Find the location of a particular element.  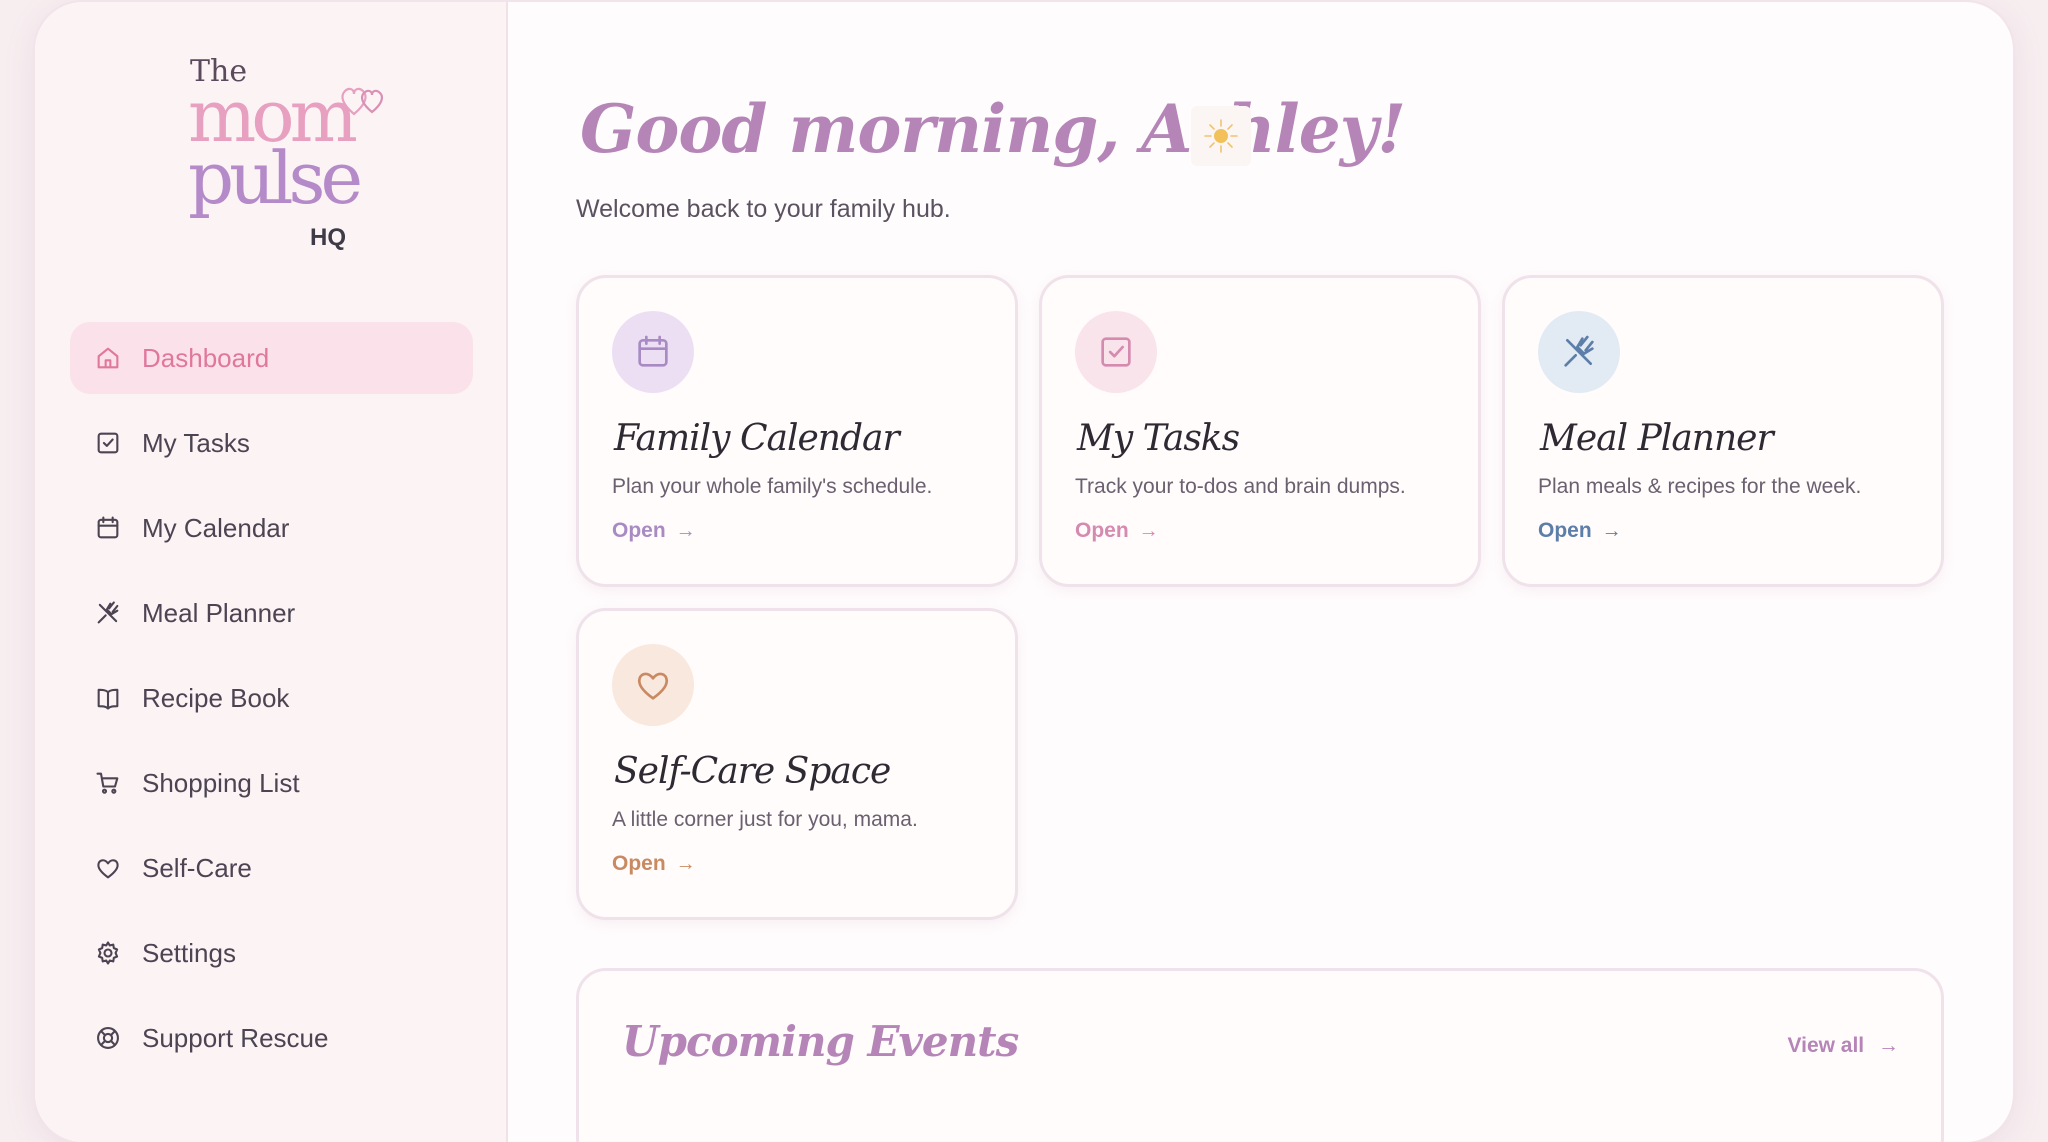

sidebar-item-label: Shopping List is located at coordinates (221, 782).